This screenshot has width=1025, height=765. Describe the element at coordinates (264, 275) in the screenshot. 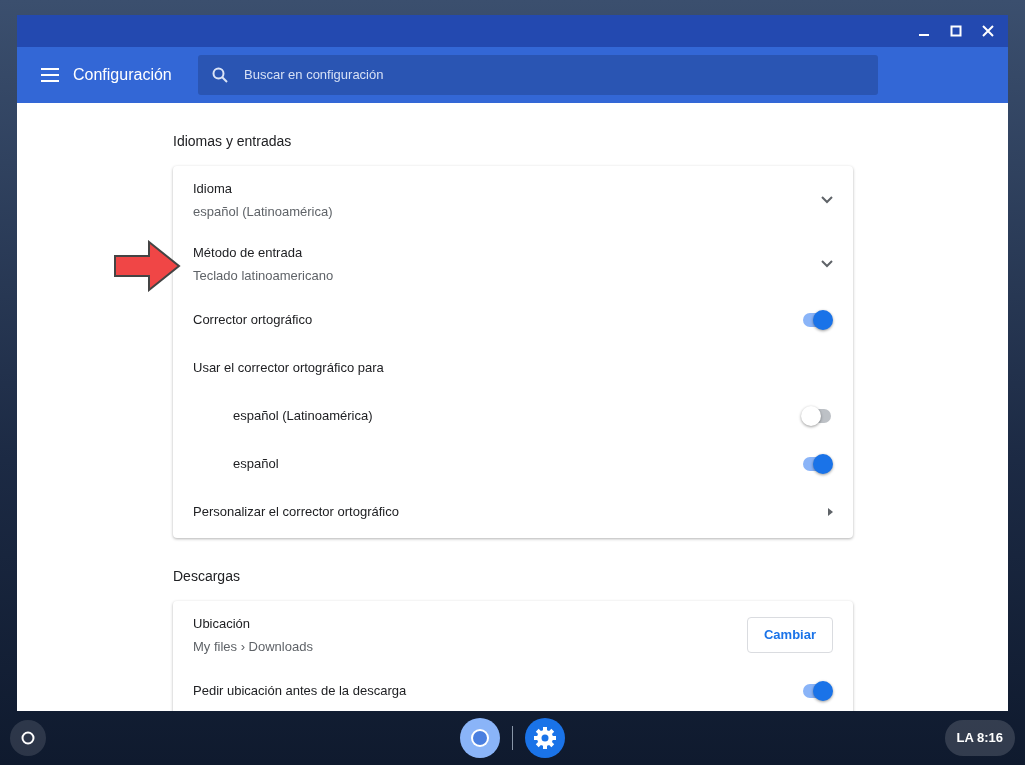

I see `setting-value: Teclado latinoamericano` at that location.